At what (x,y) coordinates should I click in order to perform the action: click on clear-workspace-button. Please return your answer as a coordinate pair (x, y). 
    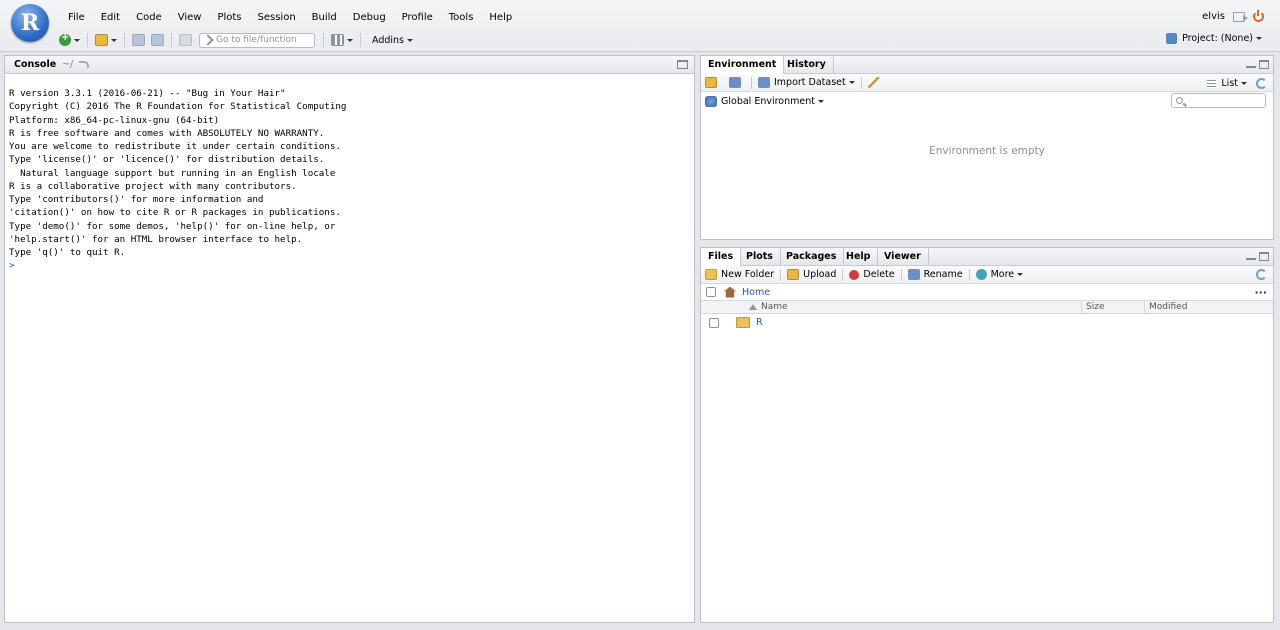
    Looking at the image, I should click on (876, 82).